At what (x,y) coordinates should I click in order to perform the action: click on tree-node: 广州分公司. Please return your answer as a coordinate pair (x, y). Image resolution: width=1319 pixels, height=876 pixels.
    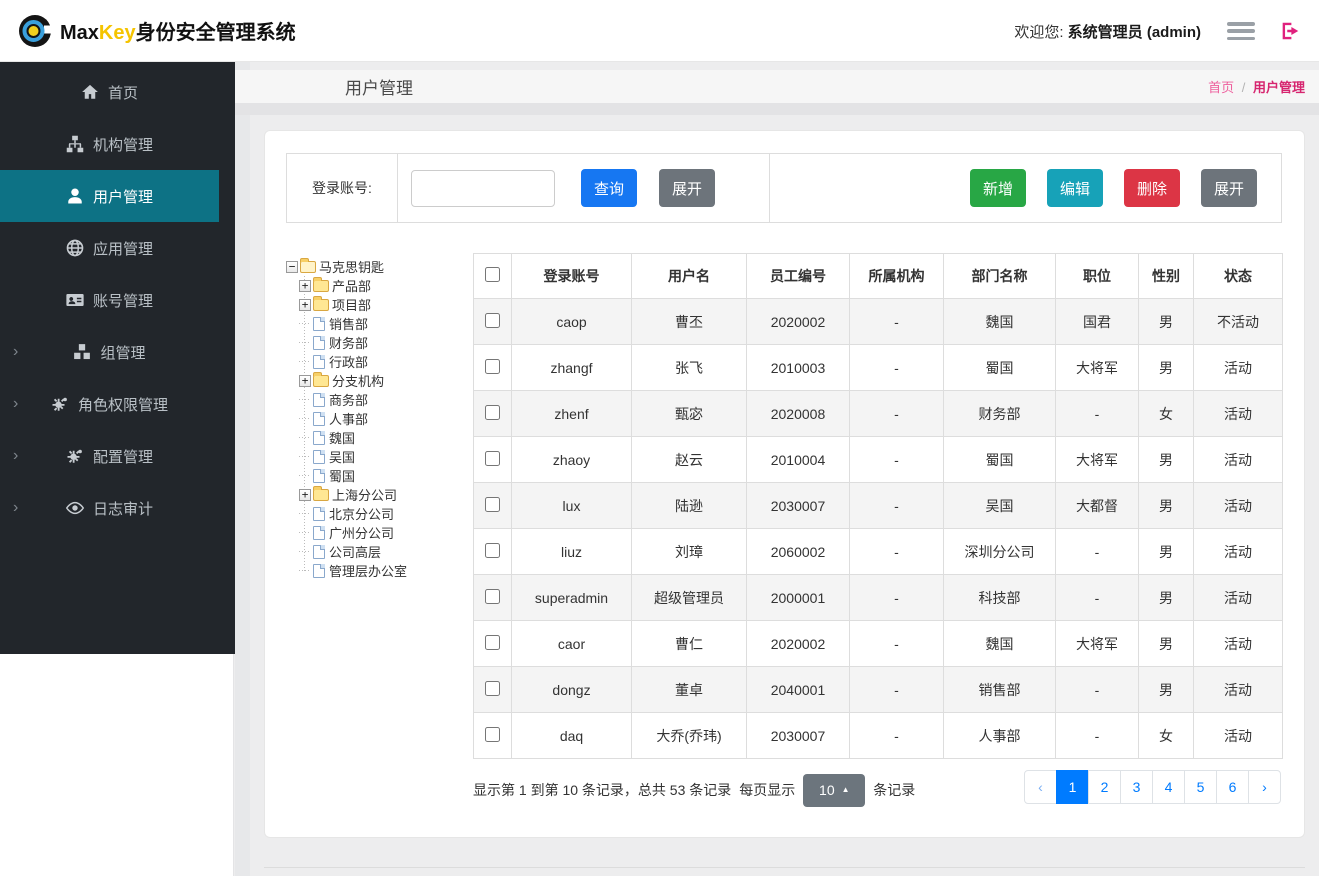
    Looking at the image, I should click on (384, 532).